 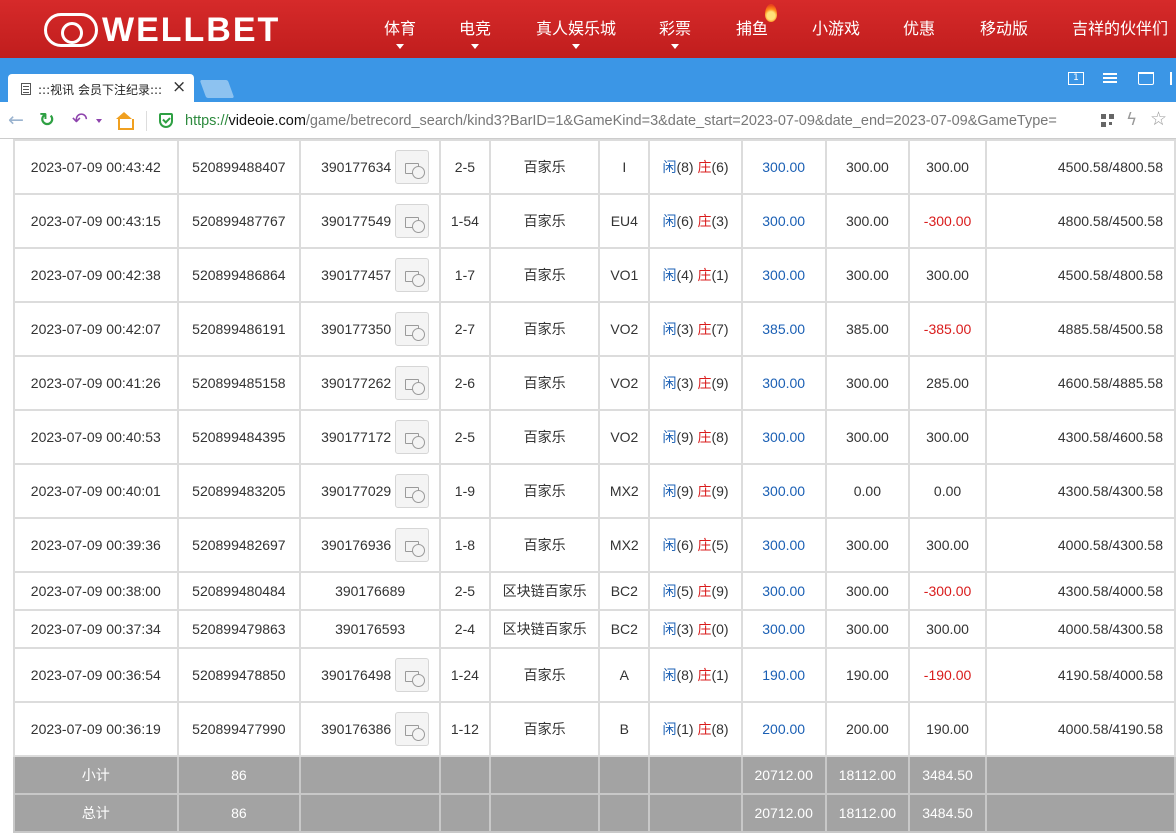 I want to click on game-result: 闲(6) 庄(3), so click(x=695, y=221).